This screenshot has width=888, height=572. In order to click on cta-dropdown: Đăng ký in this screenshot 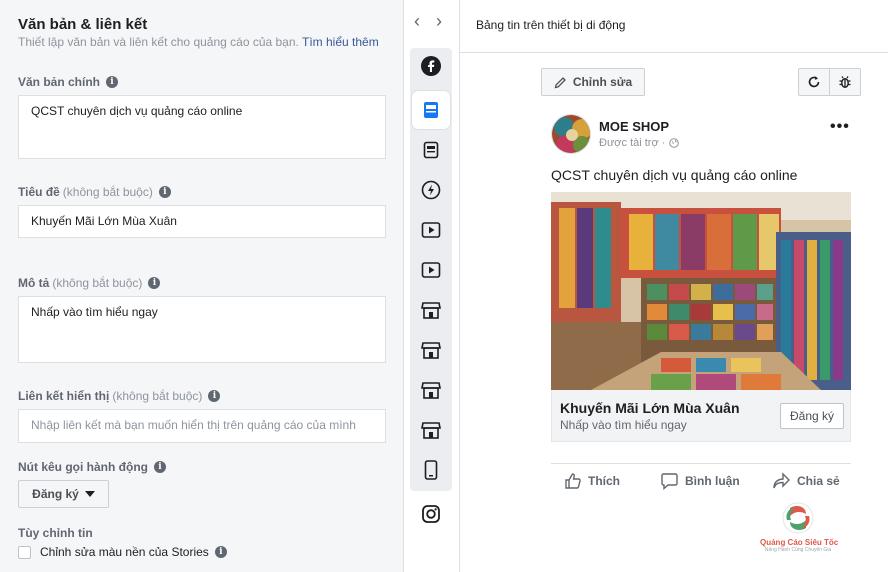, I will do `click(63, 494)`.